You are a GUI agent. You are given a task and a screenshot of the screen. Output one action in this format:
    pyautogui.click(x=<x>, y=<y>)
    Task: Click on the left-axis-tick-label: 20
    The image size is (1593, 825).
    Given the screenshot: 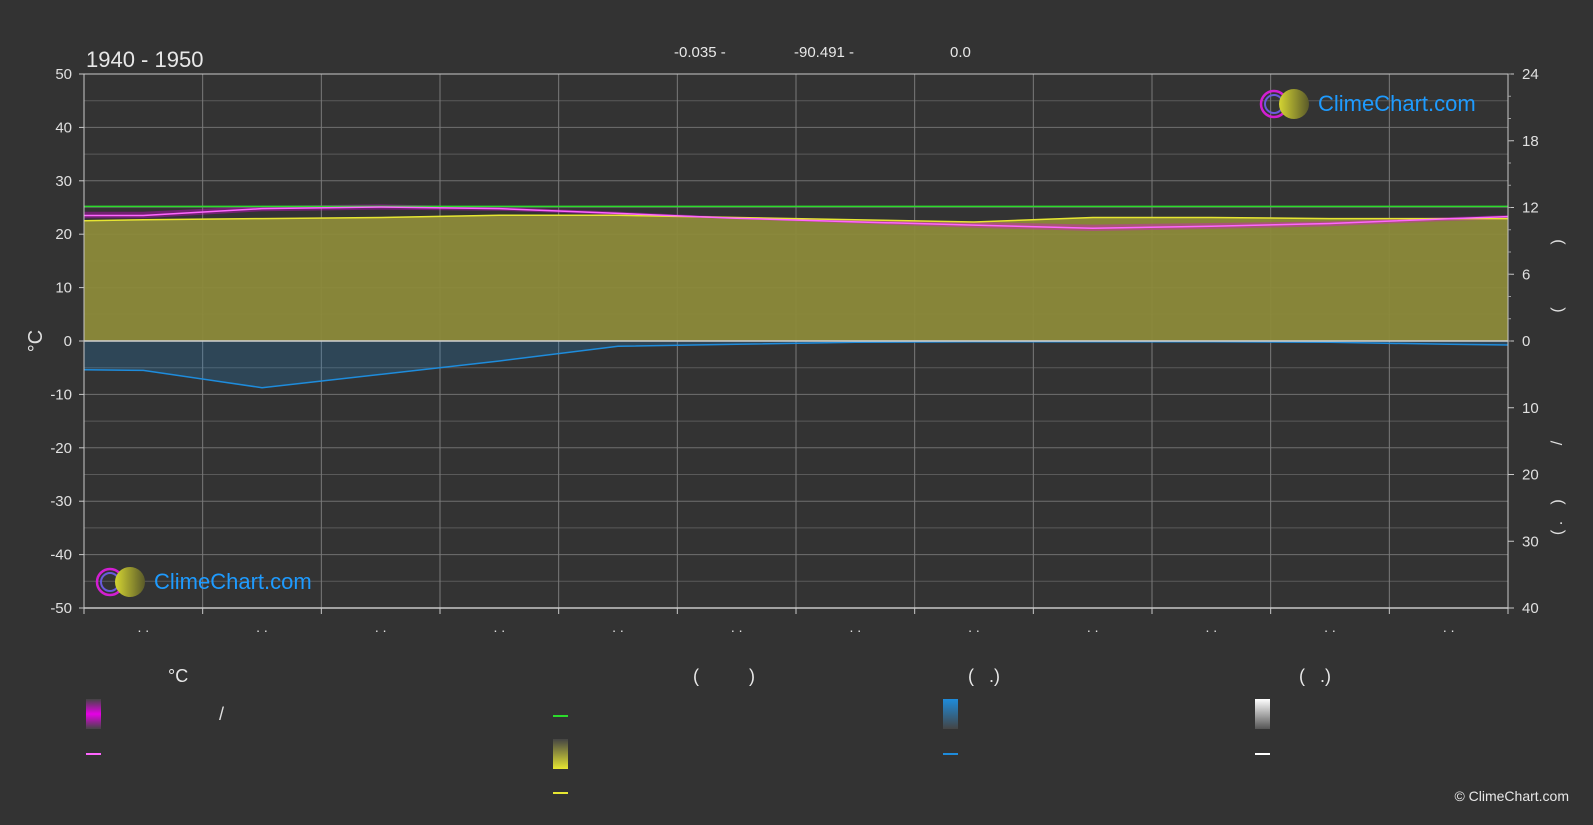 What is the action you would take?
    pyautogui.click(x=63, y=234)
    